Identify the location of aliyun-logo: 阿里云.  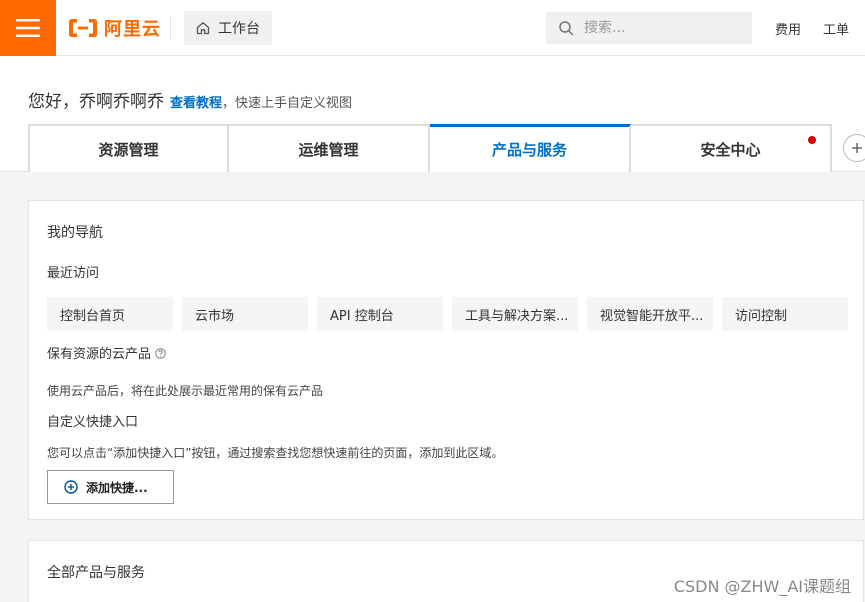
(114, 28).